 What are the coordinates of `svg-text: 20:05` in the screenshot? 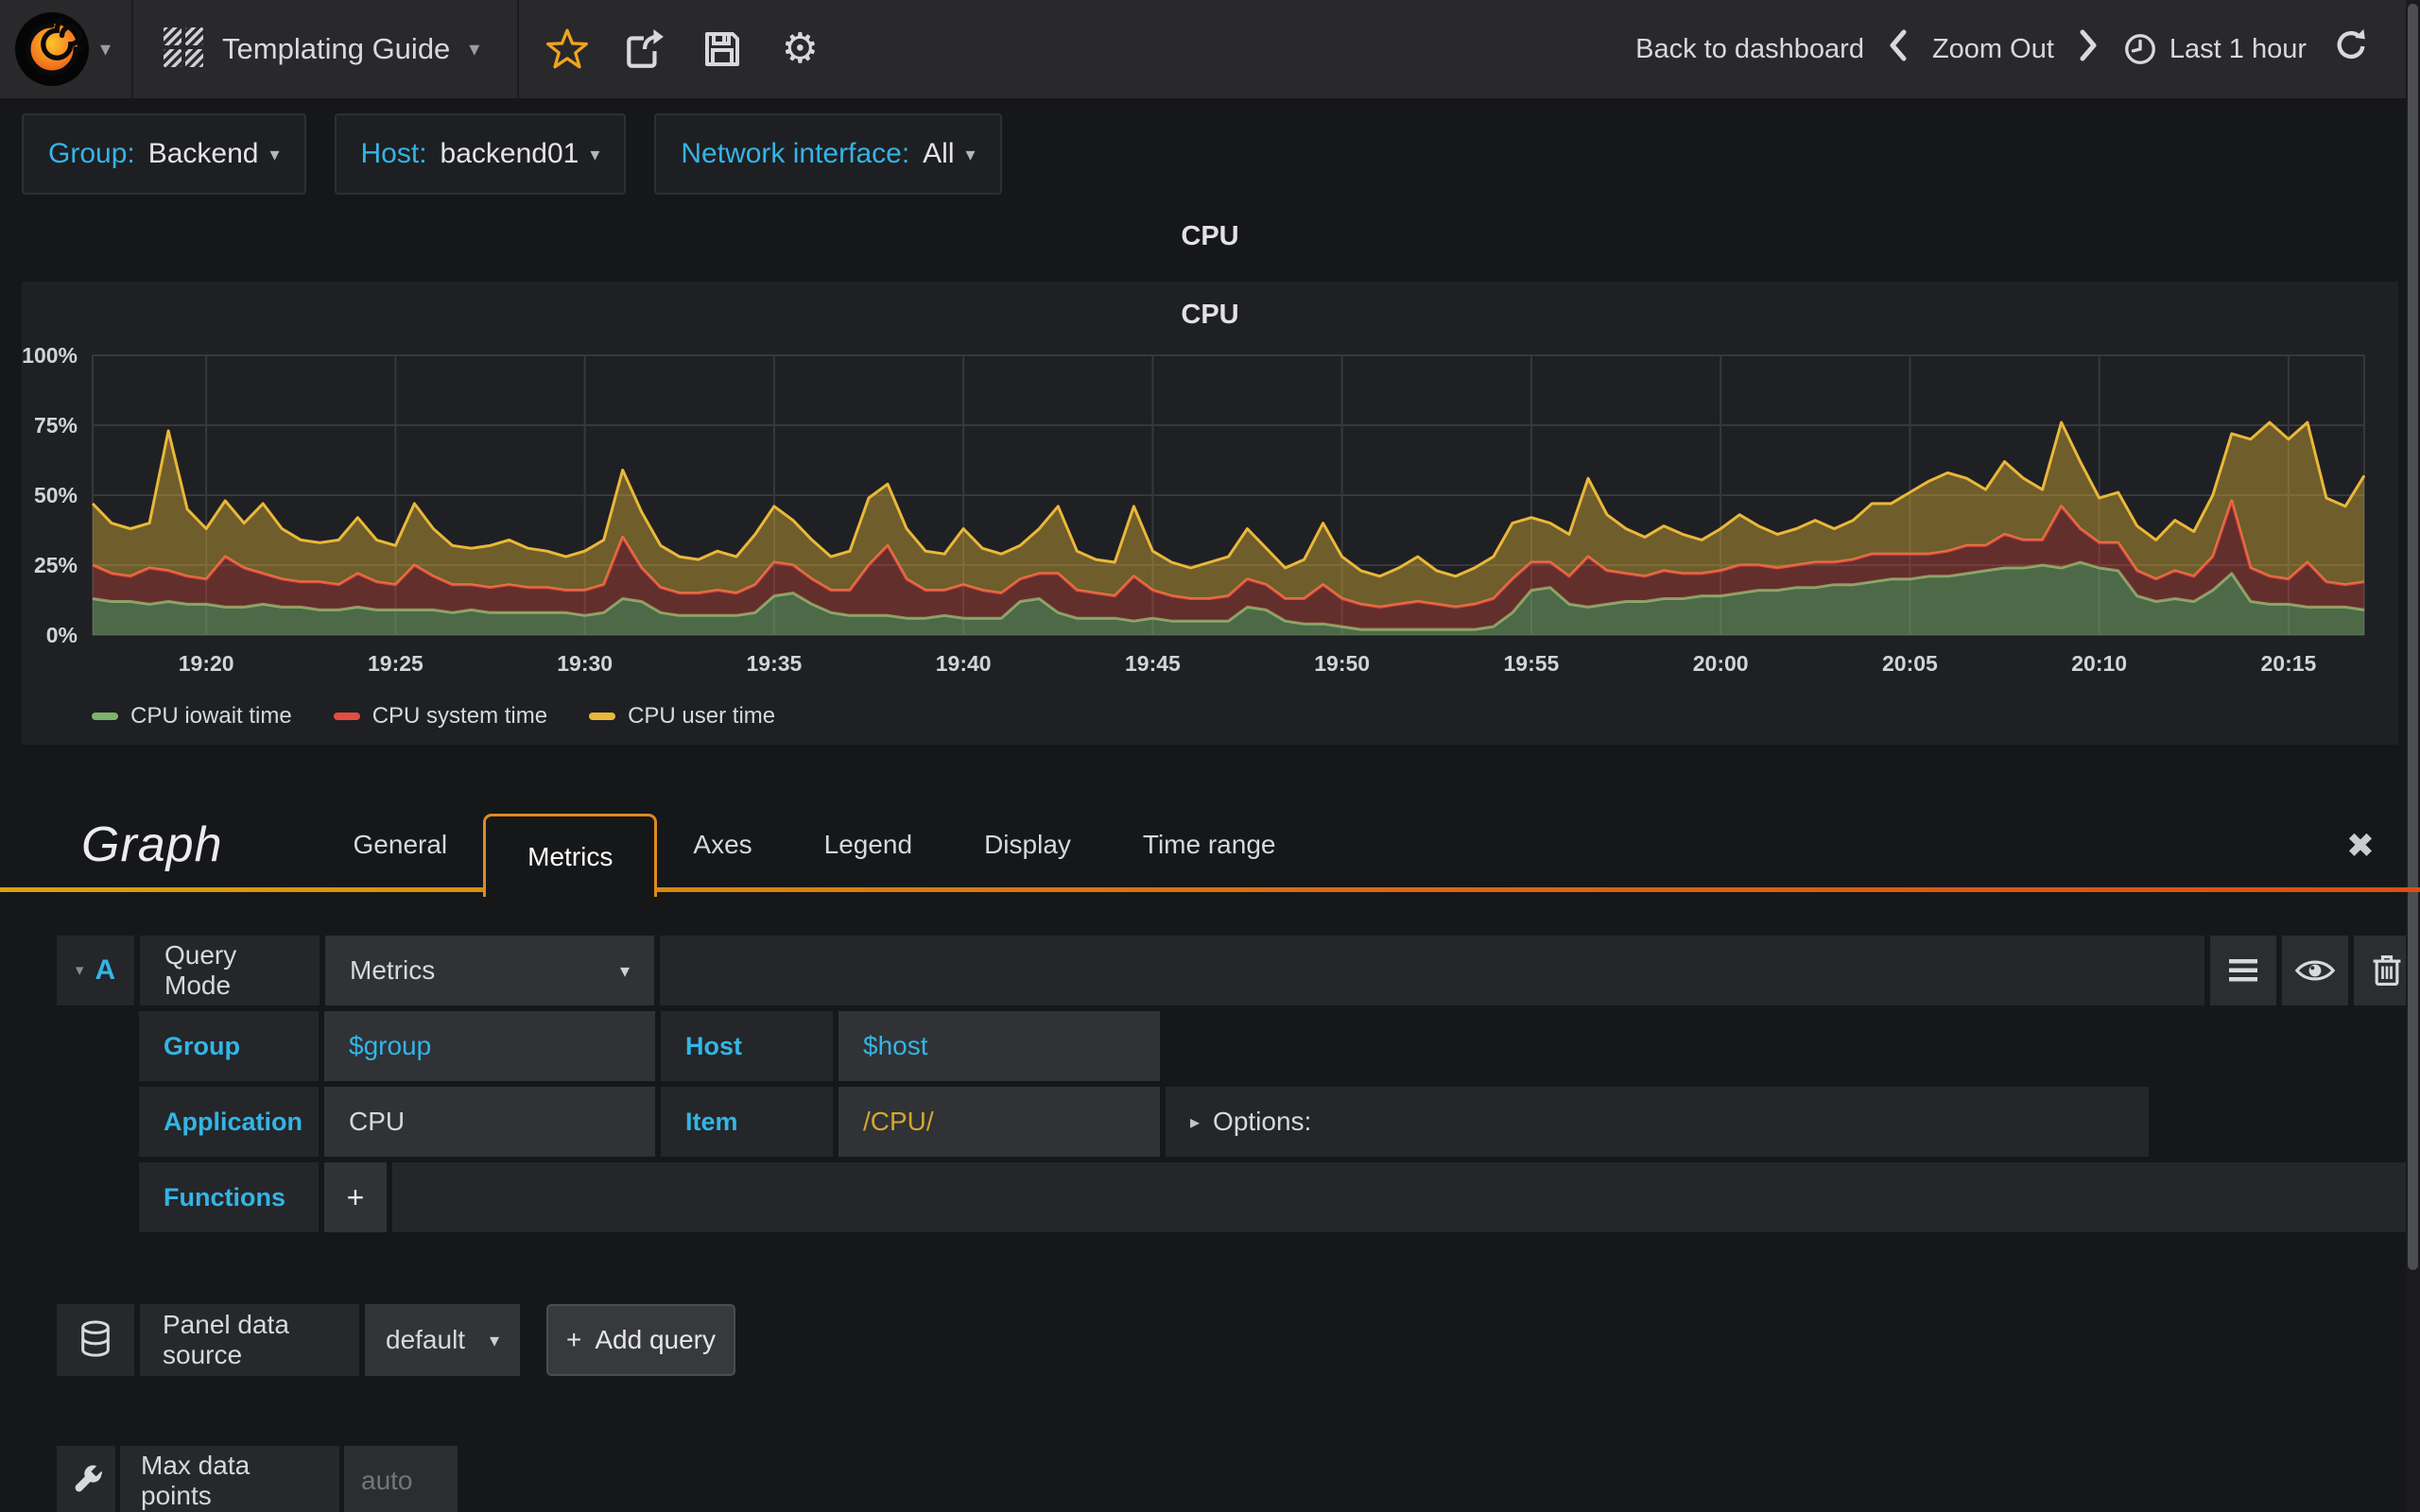 It's located at (1910, 663).